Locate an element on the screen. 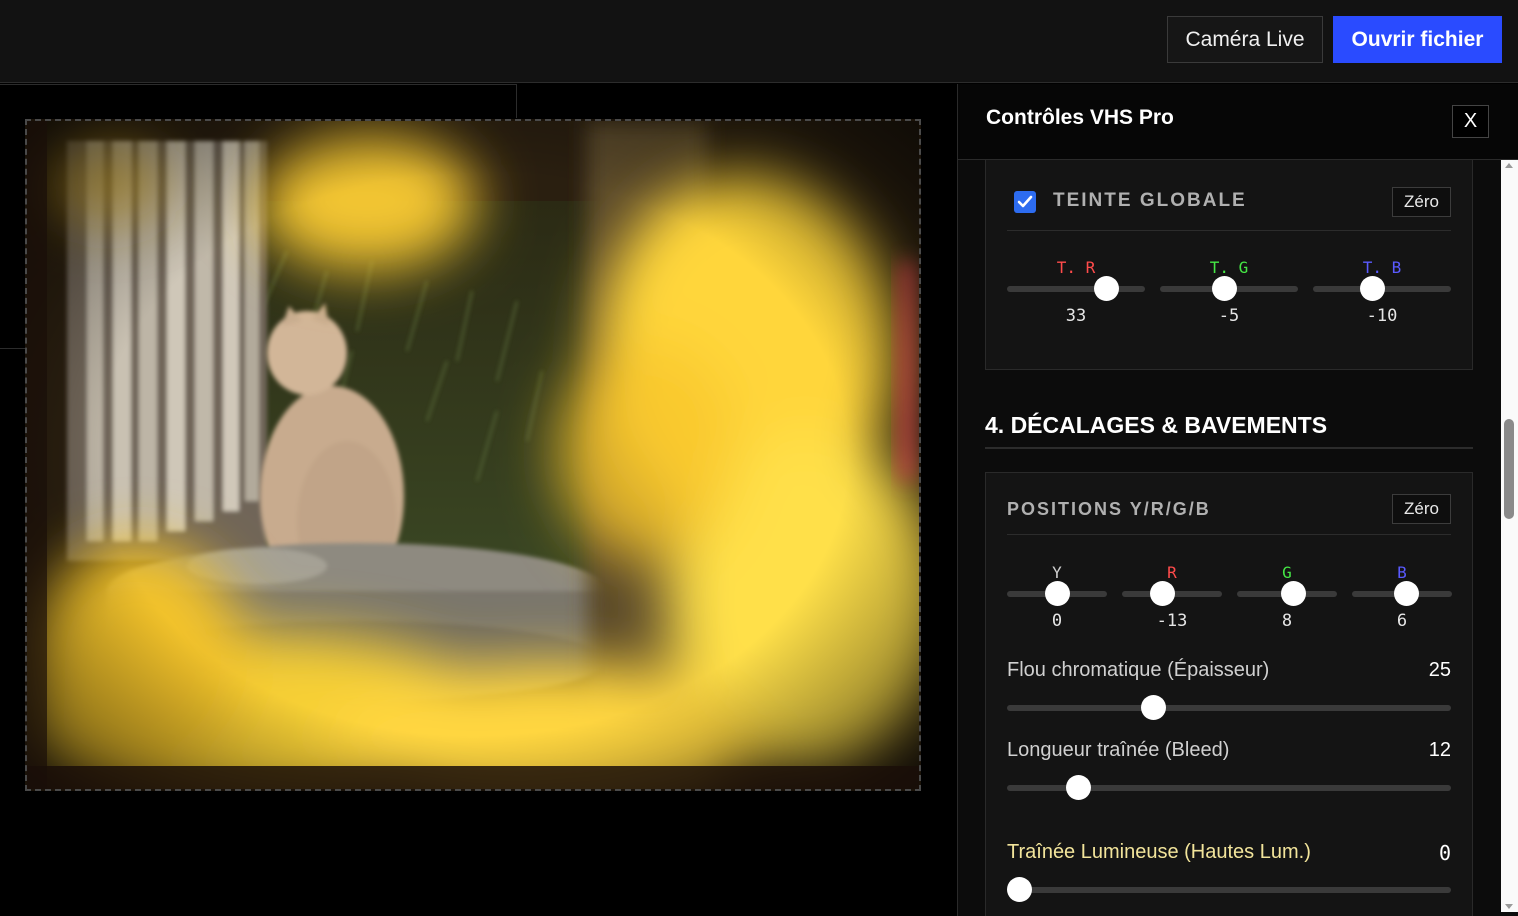  preview-divider-vertical is located at coordinates (516, 101).